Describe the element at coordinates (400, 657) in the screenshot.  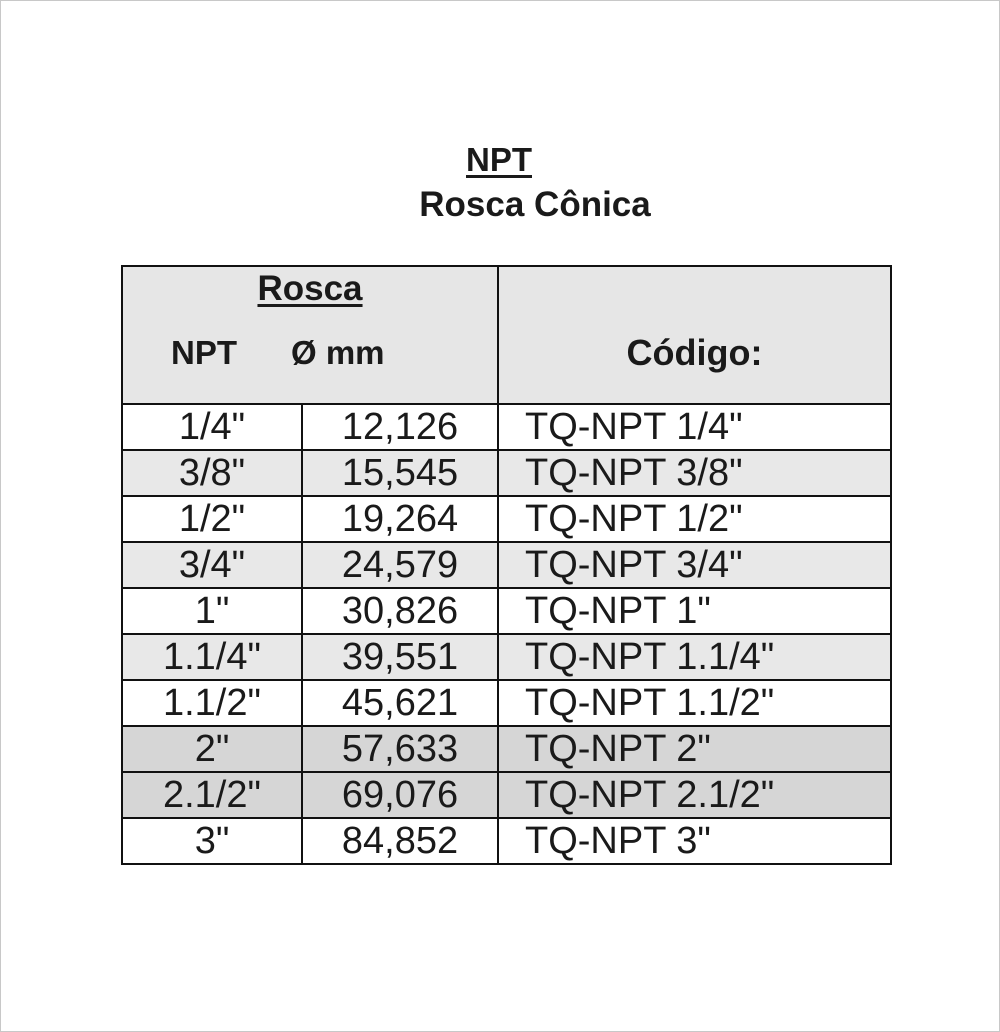
I see `diameter-mm-cell: 39,551` at that location.